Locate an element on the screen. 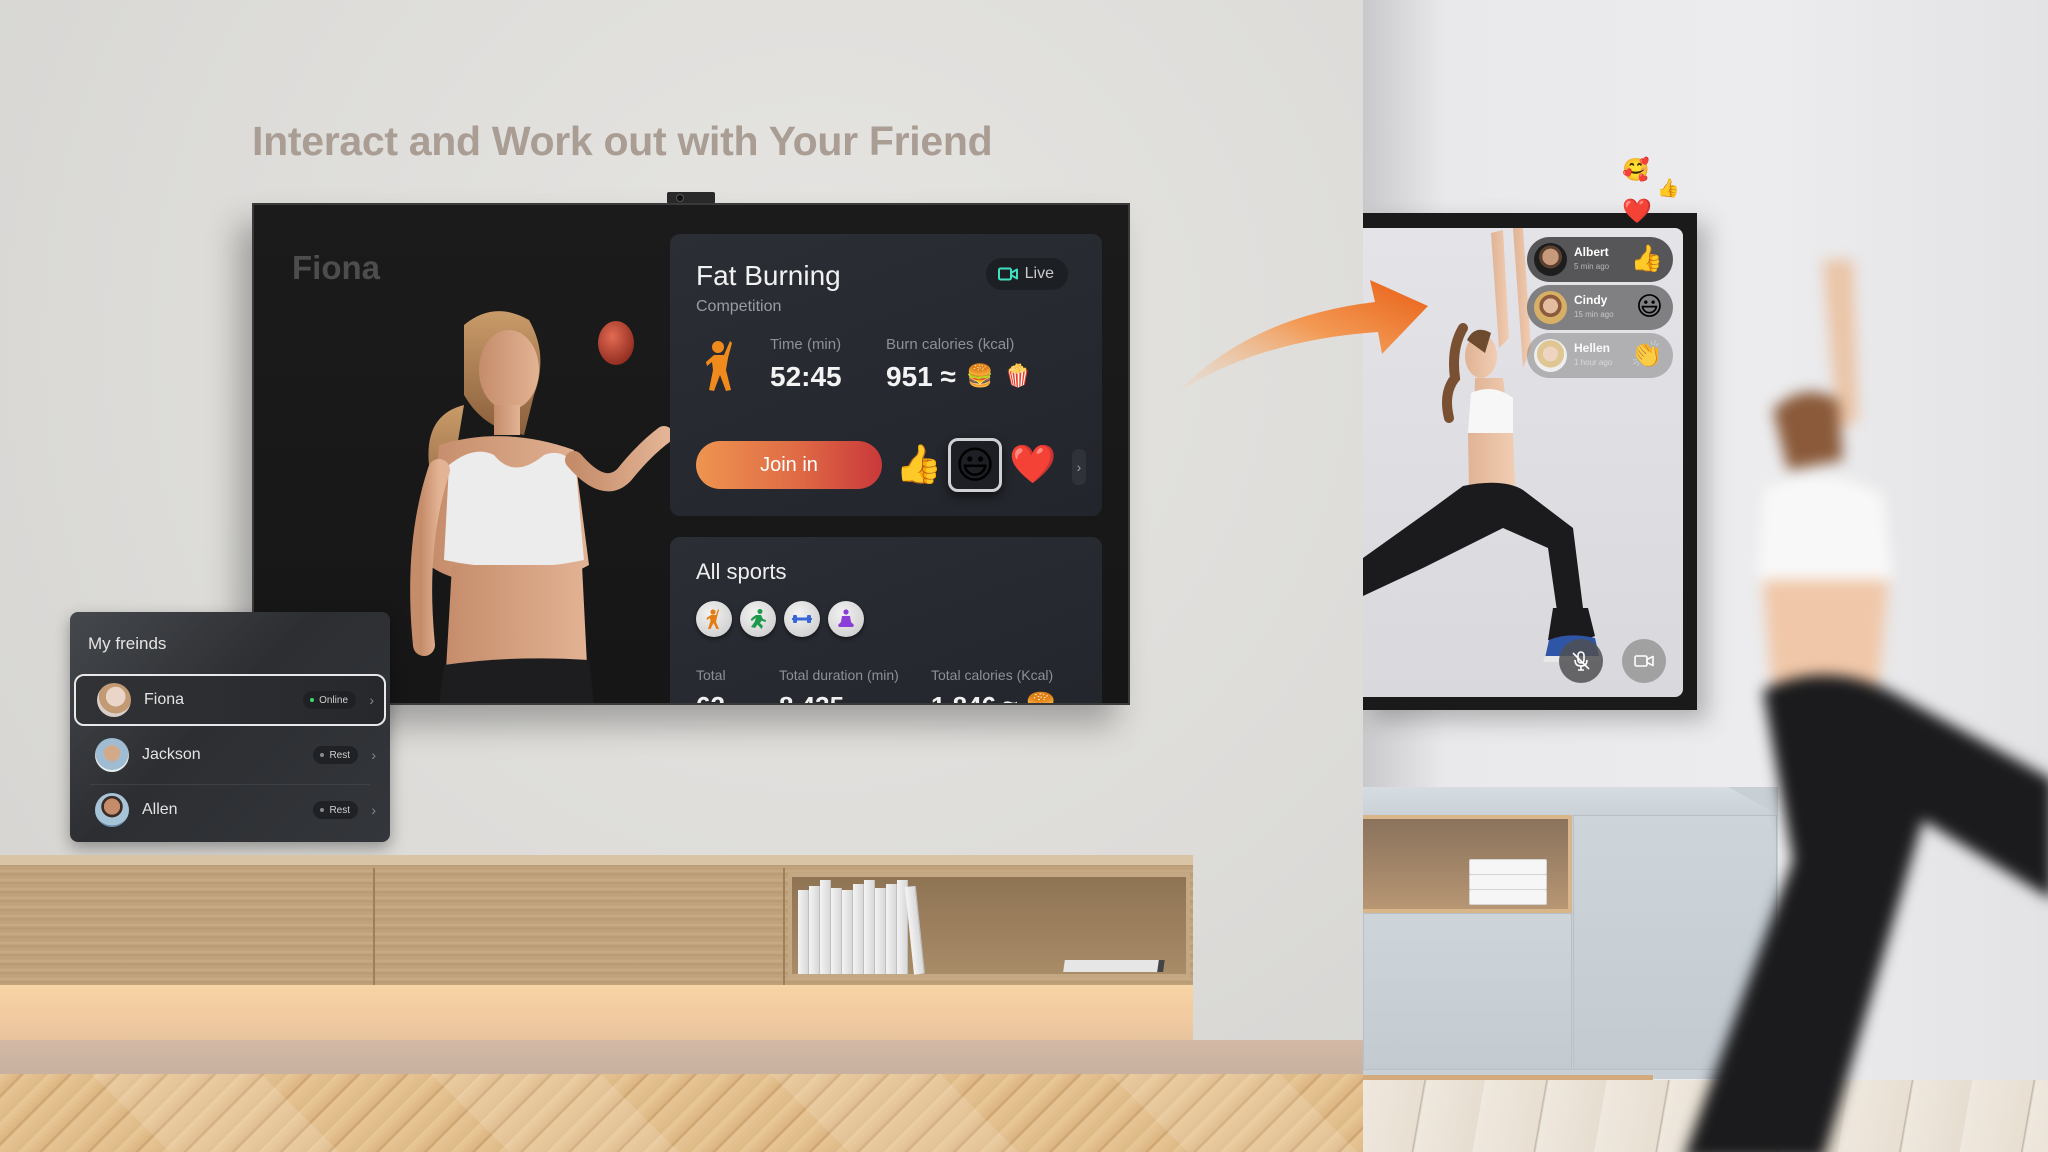  friend-name: Allen is located at coordinates (160, 809).